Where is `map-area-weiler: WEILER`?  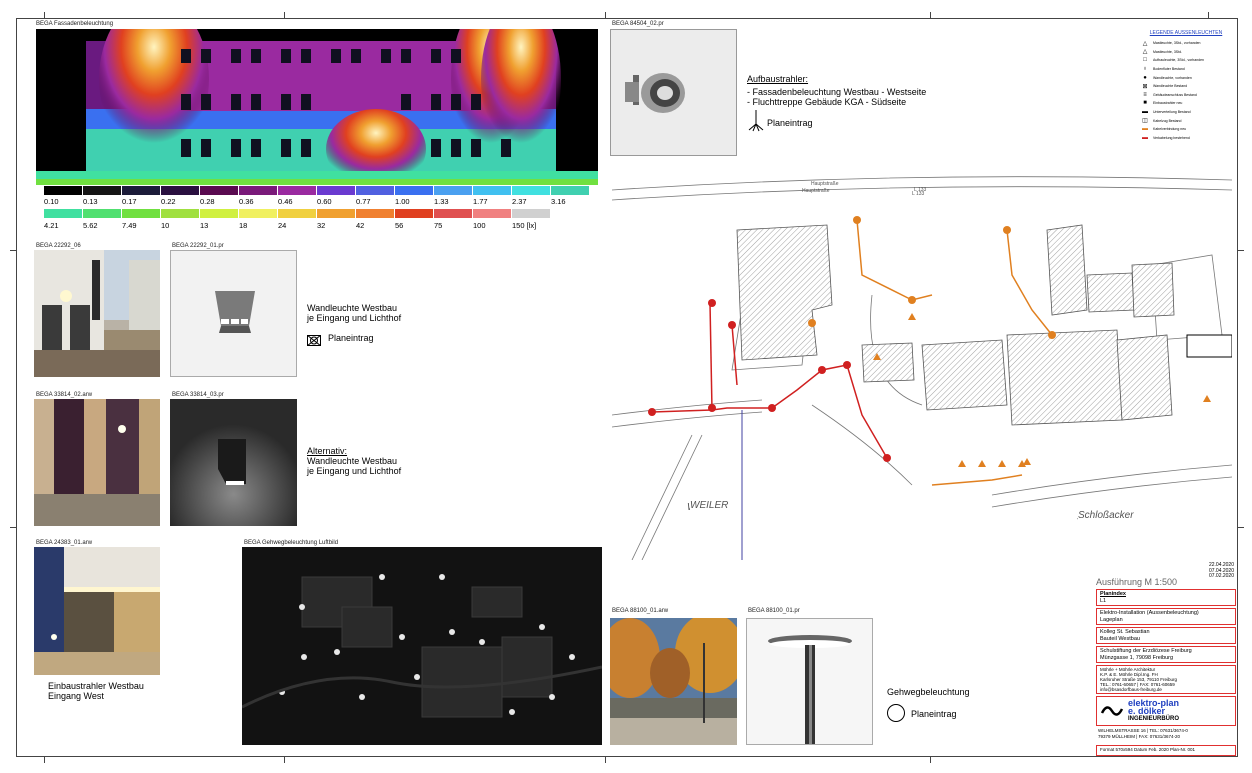 map-area-weiler: WEILER is located at coordinates (709, 505).